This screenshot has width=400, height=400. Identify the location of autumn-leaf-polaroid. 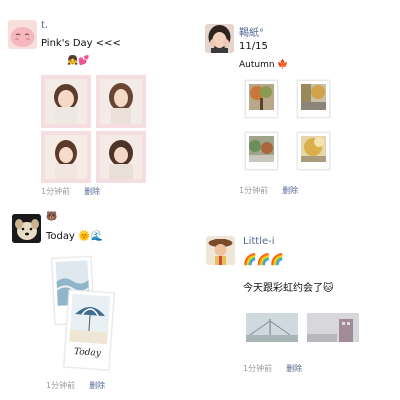
(313, 151).